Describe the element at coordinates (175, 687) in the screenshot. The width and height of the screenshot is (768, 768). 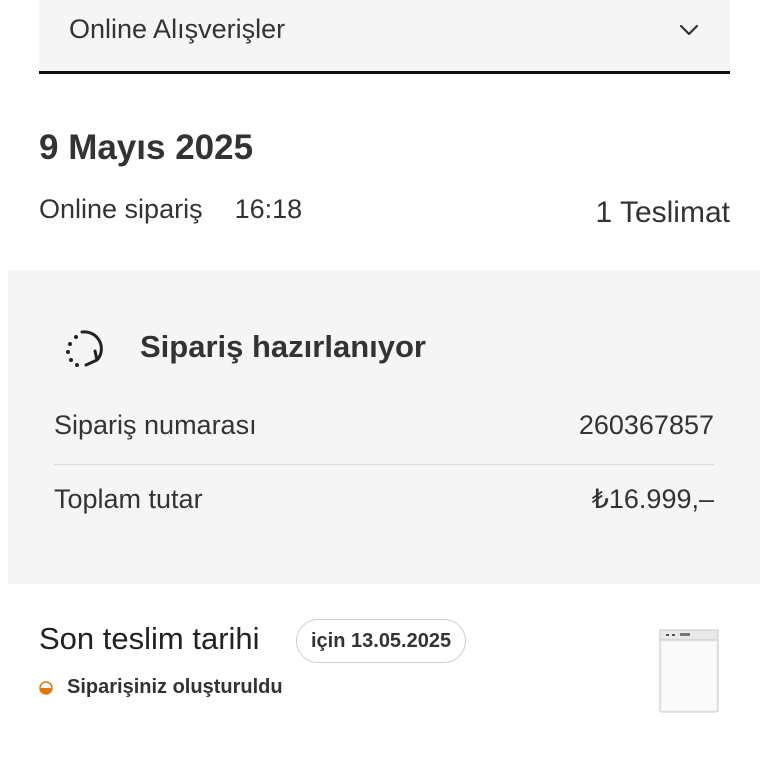
I see `progress-status-text: Siparişiniz oluşturuldu` at that location.